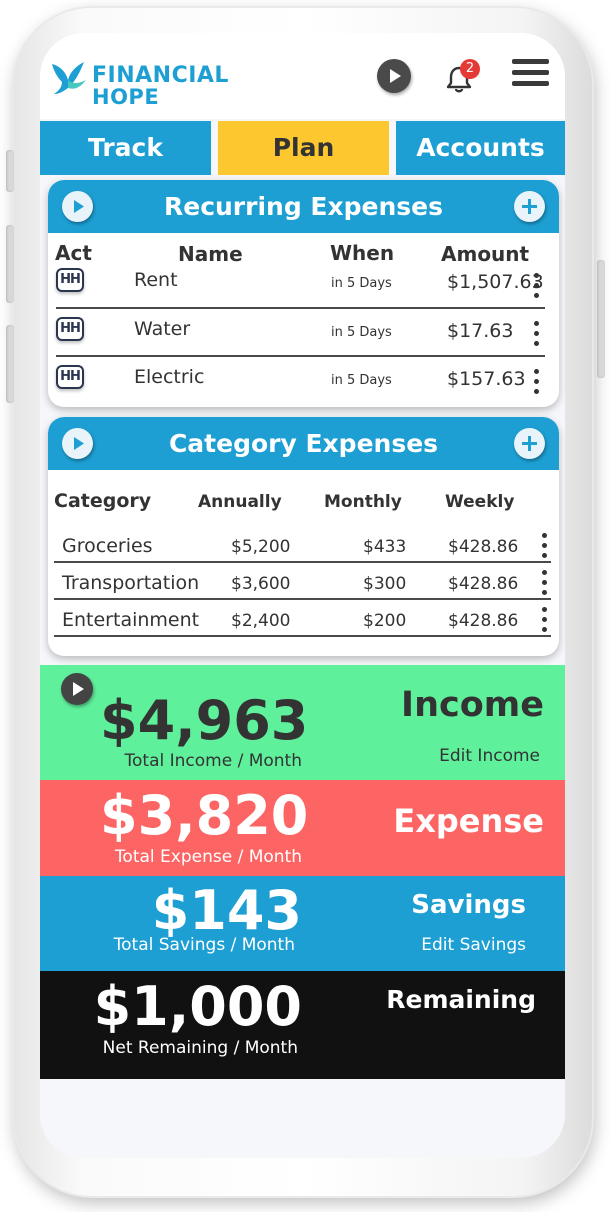 The height and width of the screenshot is (1212, 611). I want to click on card-title: Category Expenses, so click(303, 443).